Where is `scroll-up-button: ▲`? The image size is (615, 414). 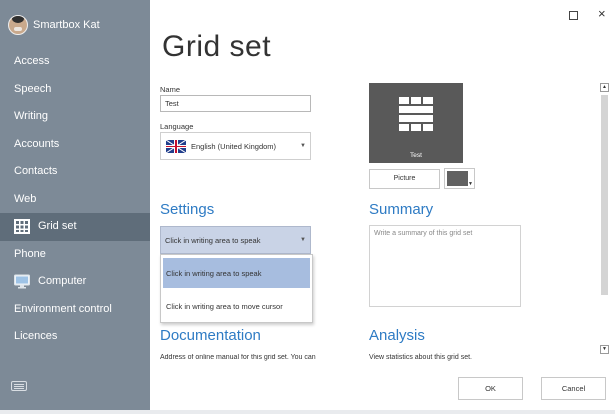
scroll-up-button: ▲ is located at coordinates (604, 87).